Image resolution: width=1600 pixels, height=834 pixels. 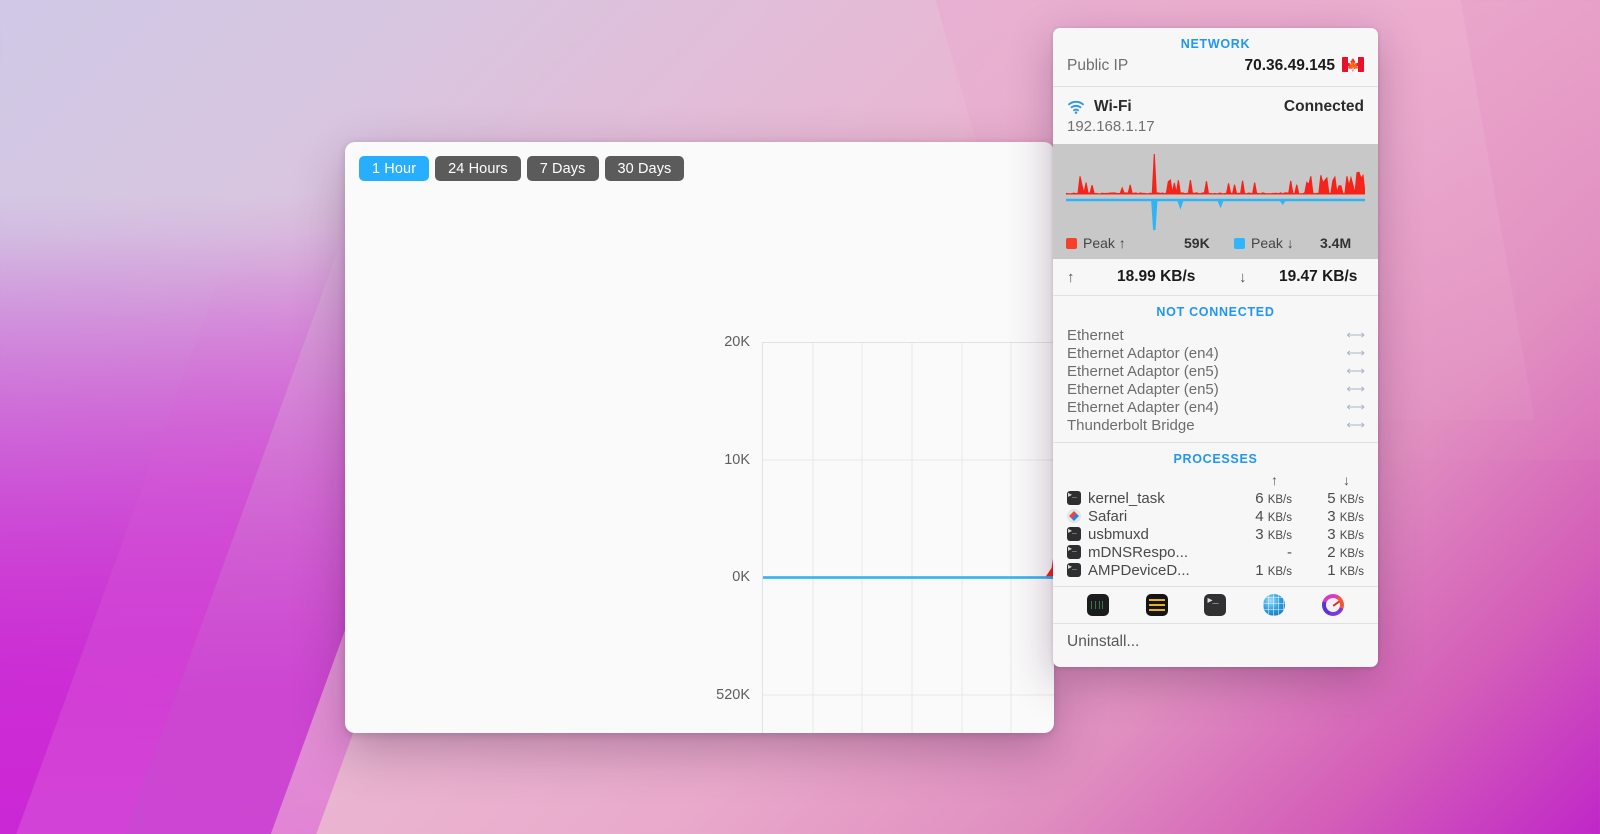 I want to click on not-connected-item: Ethernet Adapter (en5) ⟷, so click(x=1215, y=389).